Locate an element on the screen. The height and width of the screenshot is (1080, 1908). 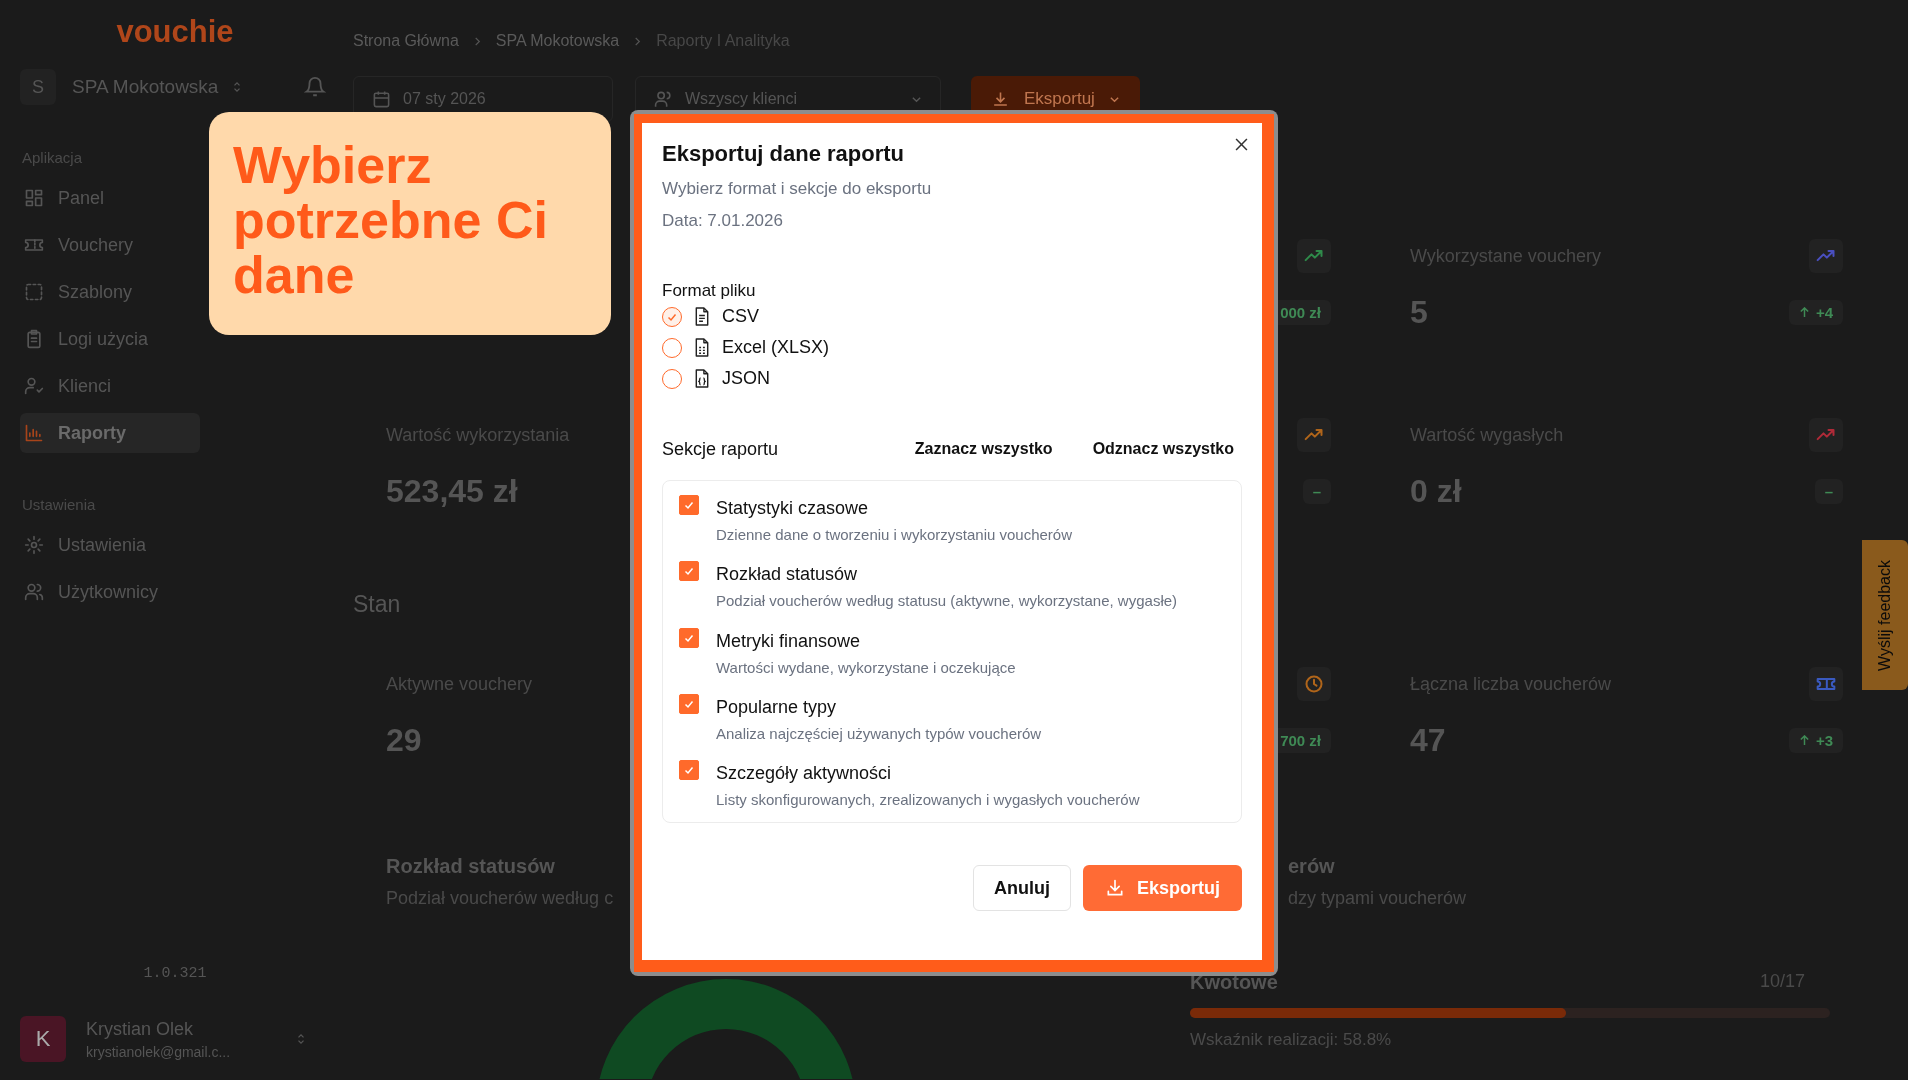
deselect-all-button: Odznacz wszystko is located at coordinates (1163, 449).